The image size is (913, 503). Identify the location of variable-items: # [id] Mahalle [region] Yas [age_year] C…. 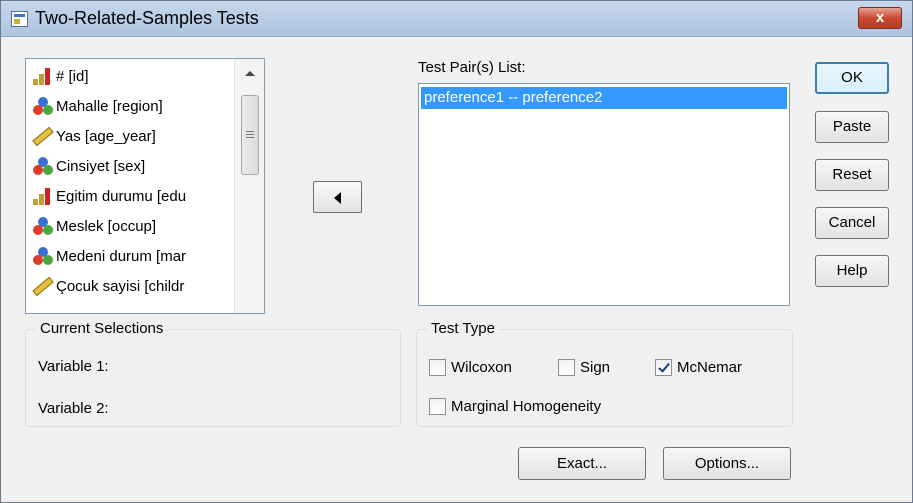
(129, 186).